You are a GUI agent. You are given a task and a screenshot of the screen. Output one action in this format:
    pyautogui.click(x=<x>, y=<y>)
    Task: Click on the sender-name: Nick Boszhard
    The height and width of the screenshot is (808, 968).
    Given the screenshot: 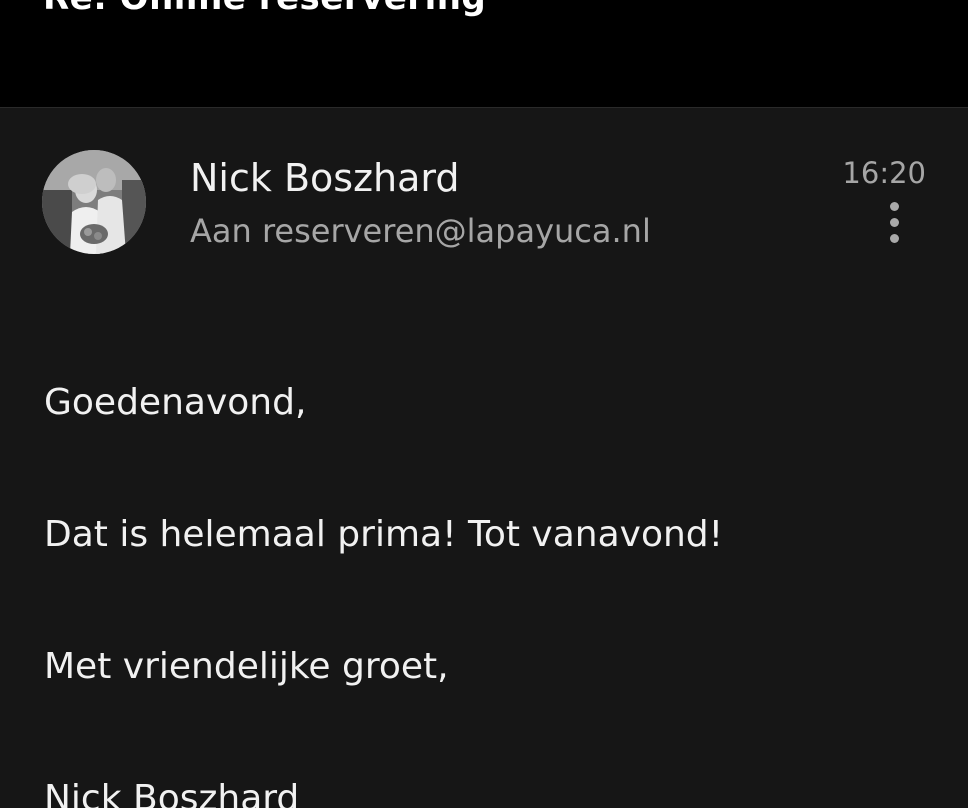 What is the action you would take?
    pyautogui.click(x=324, y=178)
    